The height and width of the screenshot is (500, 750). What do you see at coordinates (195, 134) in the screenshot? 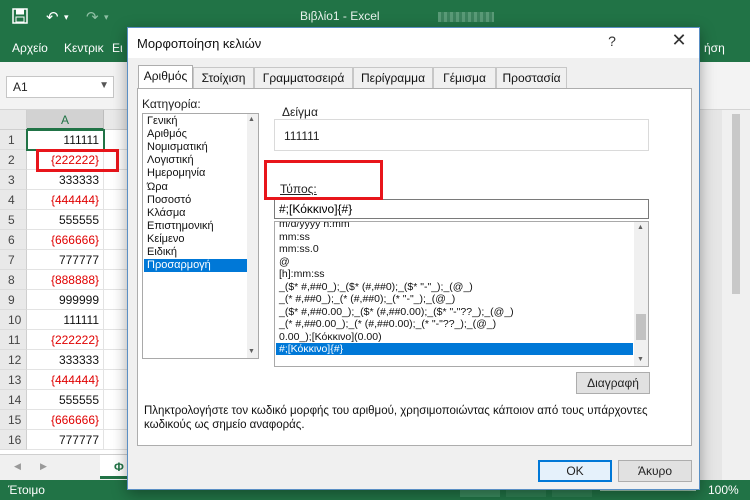
I see `category-item: Αριθμός` at bounding box center [195, 134].